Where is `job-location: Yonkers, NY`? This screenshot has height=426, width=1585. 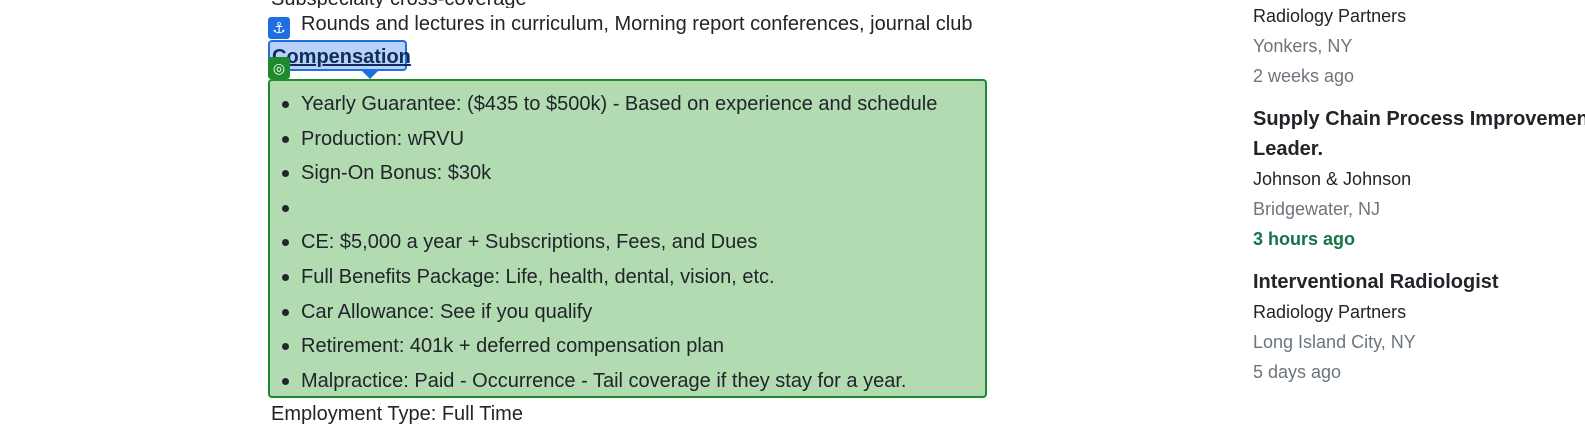 job-location: Yonkers, NY is located at coordinates (1303, 46).